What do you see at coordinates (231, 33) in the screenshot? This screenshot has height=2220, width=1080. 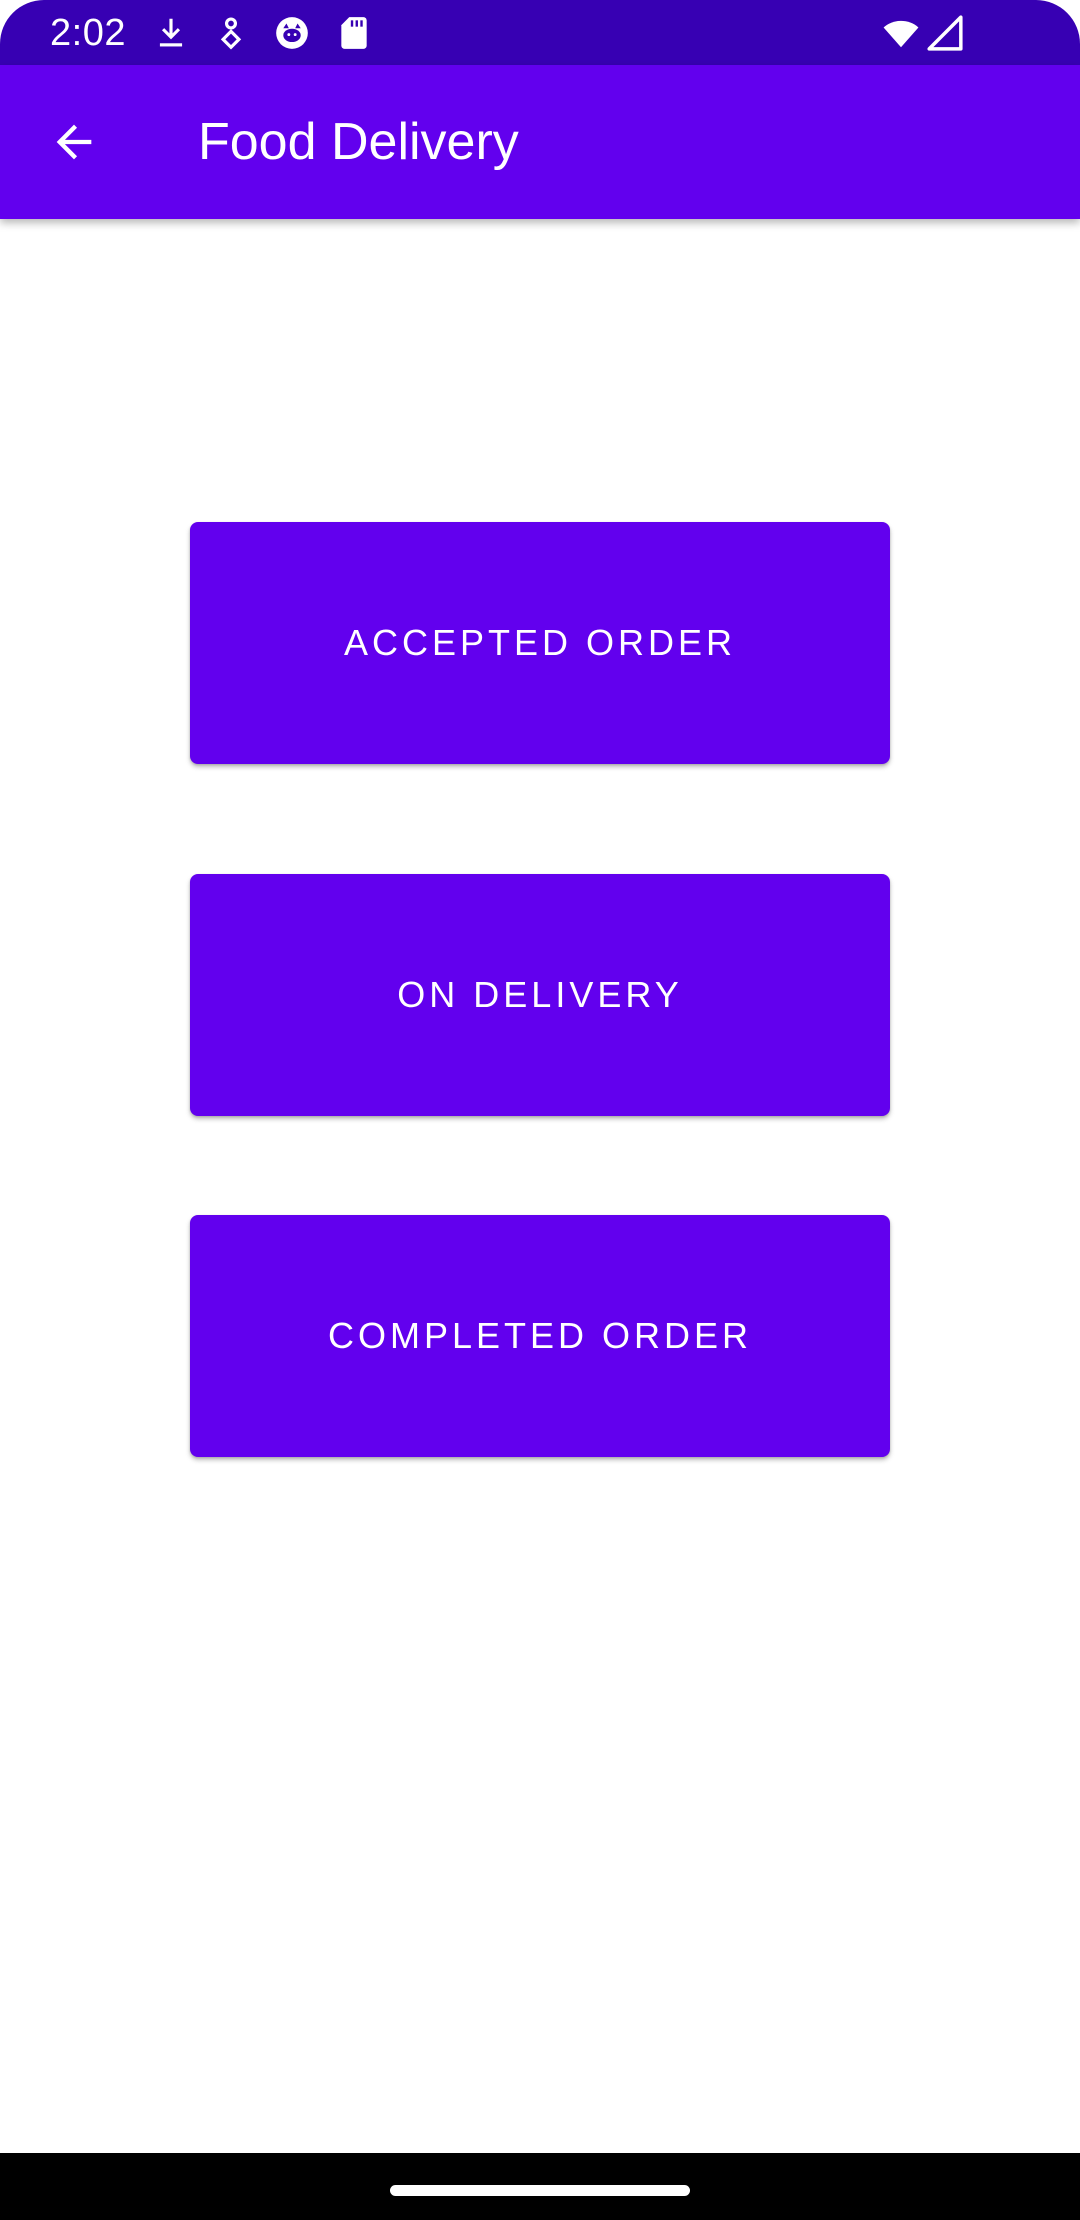 I see `accessibility-icon` at bounding box center [231, 33].